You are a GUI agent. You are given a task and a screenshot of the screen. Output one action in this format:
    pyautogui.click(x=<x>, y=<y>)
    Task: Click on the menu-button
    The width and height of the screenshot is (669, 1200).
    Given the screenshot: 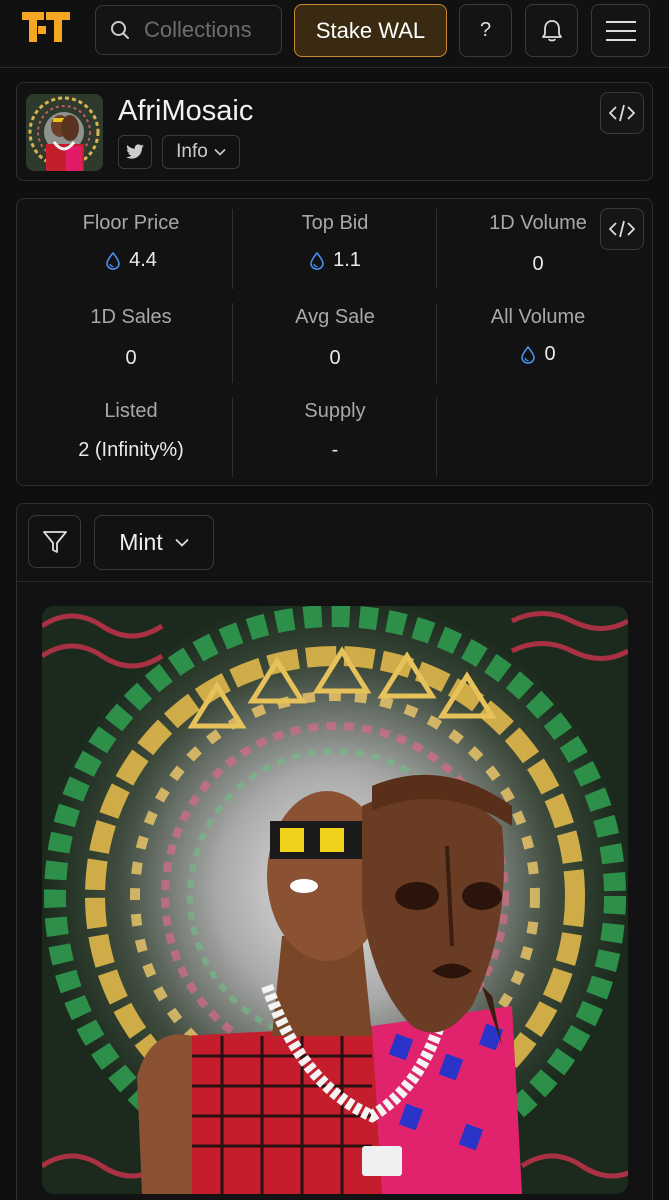 What is the action you would take?
    pyautogui.click(x=620, y=30)
    